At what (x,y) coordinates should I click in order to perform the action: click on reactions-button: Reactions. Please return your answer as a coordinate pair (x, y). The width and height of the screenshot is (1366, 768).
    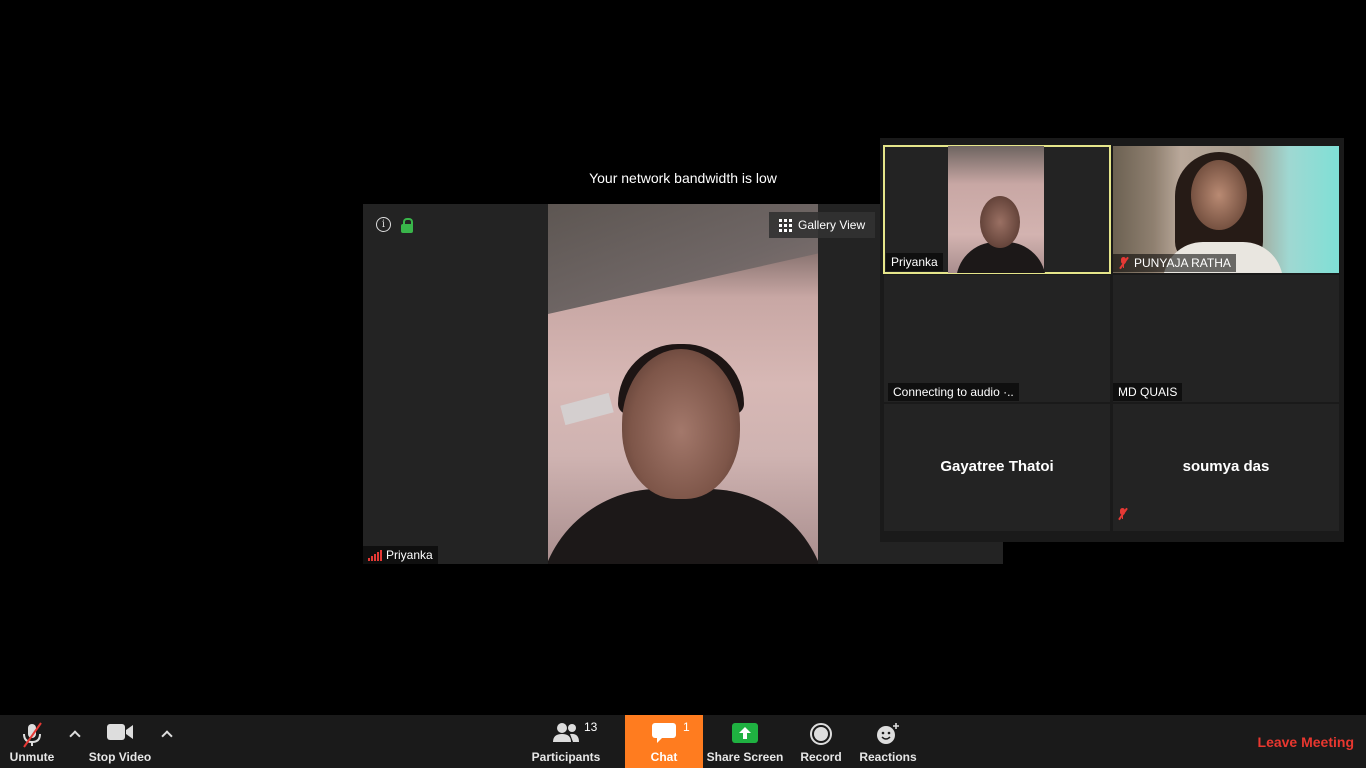
    Looking at the image, I should click on (888, 741).